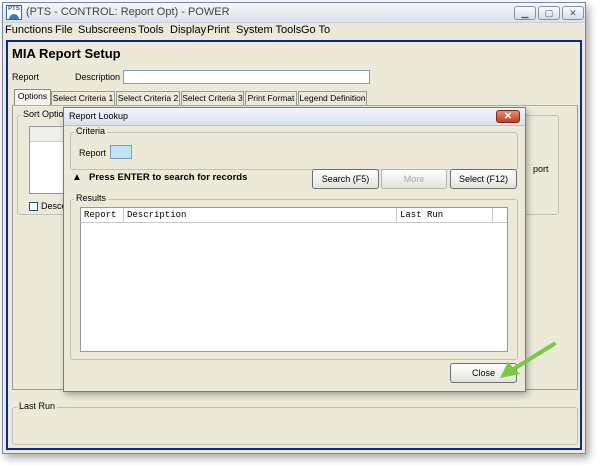  What do you see at coordinates (77, 177) in the screenshot?
I see `triangle-up-icon: ▲` at bounding box center [77, 177].